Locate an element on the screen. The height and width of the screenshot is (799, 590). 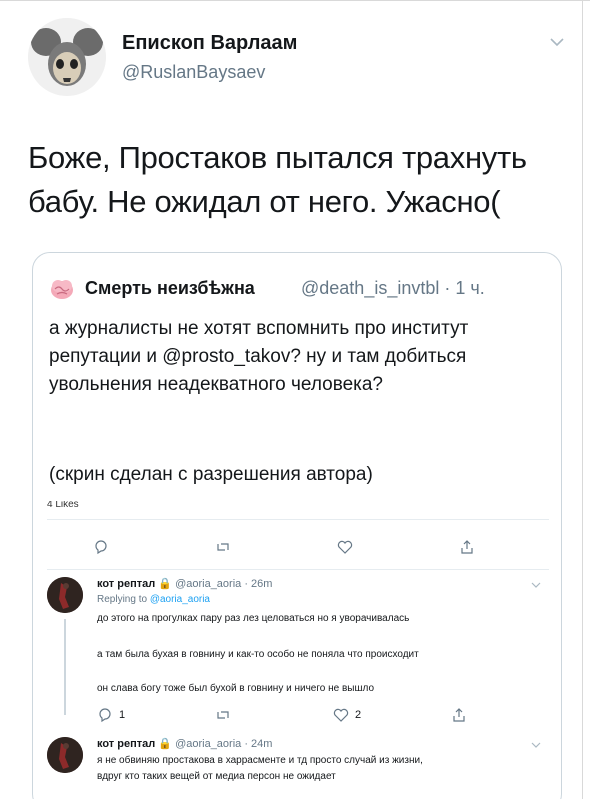
like-action is located at coordinates (345, 547).